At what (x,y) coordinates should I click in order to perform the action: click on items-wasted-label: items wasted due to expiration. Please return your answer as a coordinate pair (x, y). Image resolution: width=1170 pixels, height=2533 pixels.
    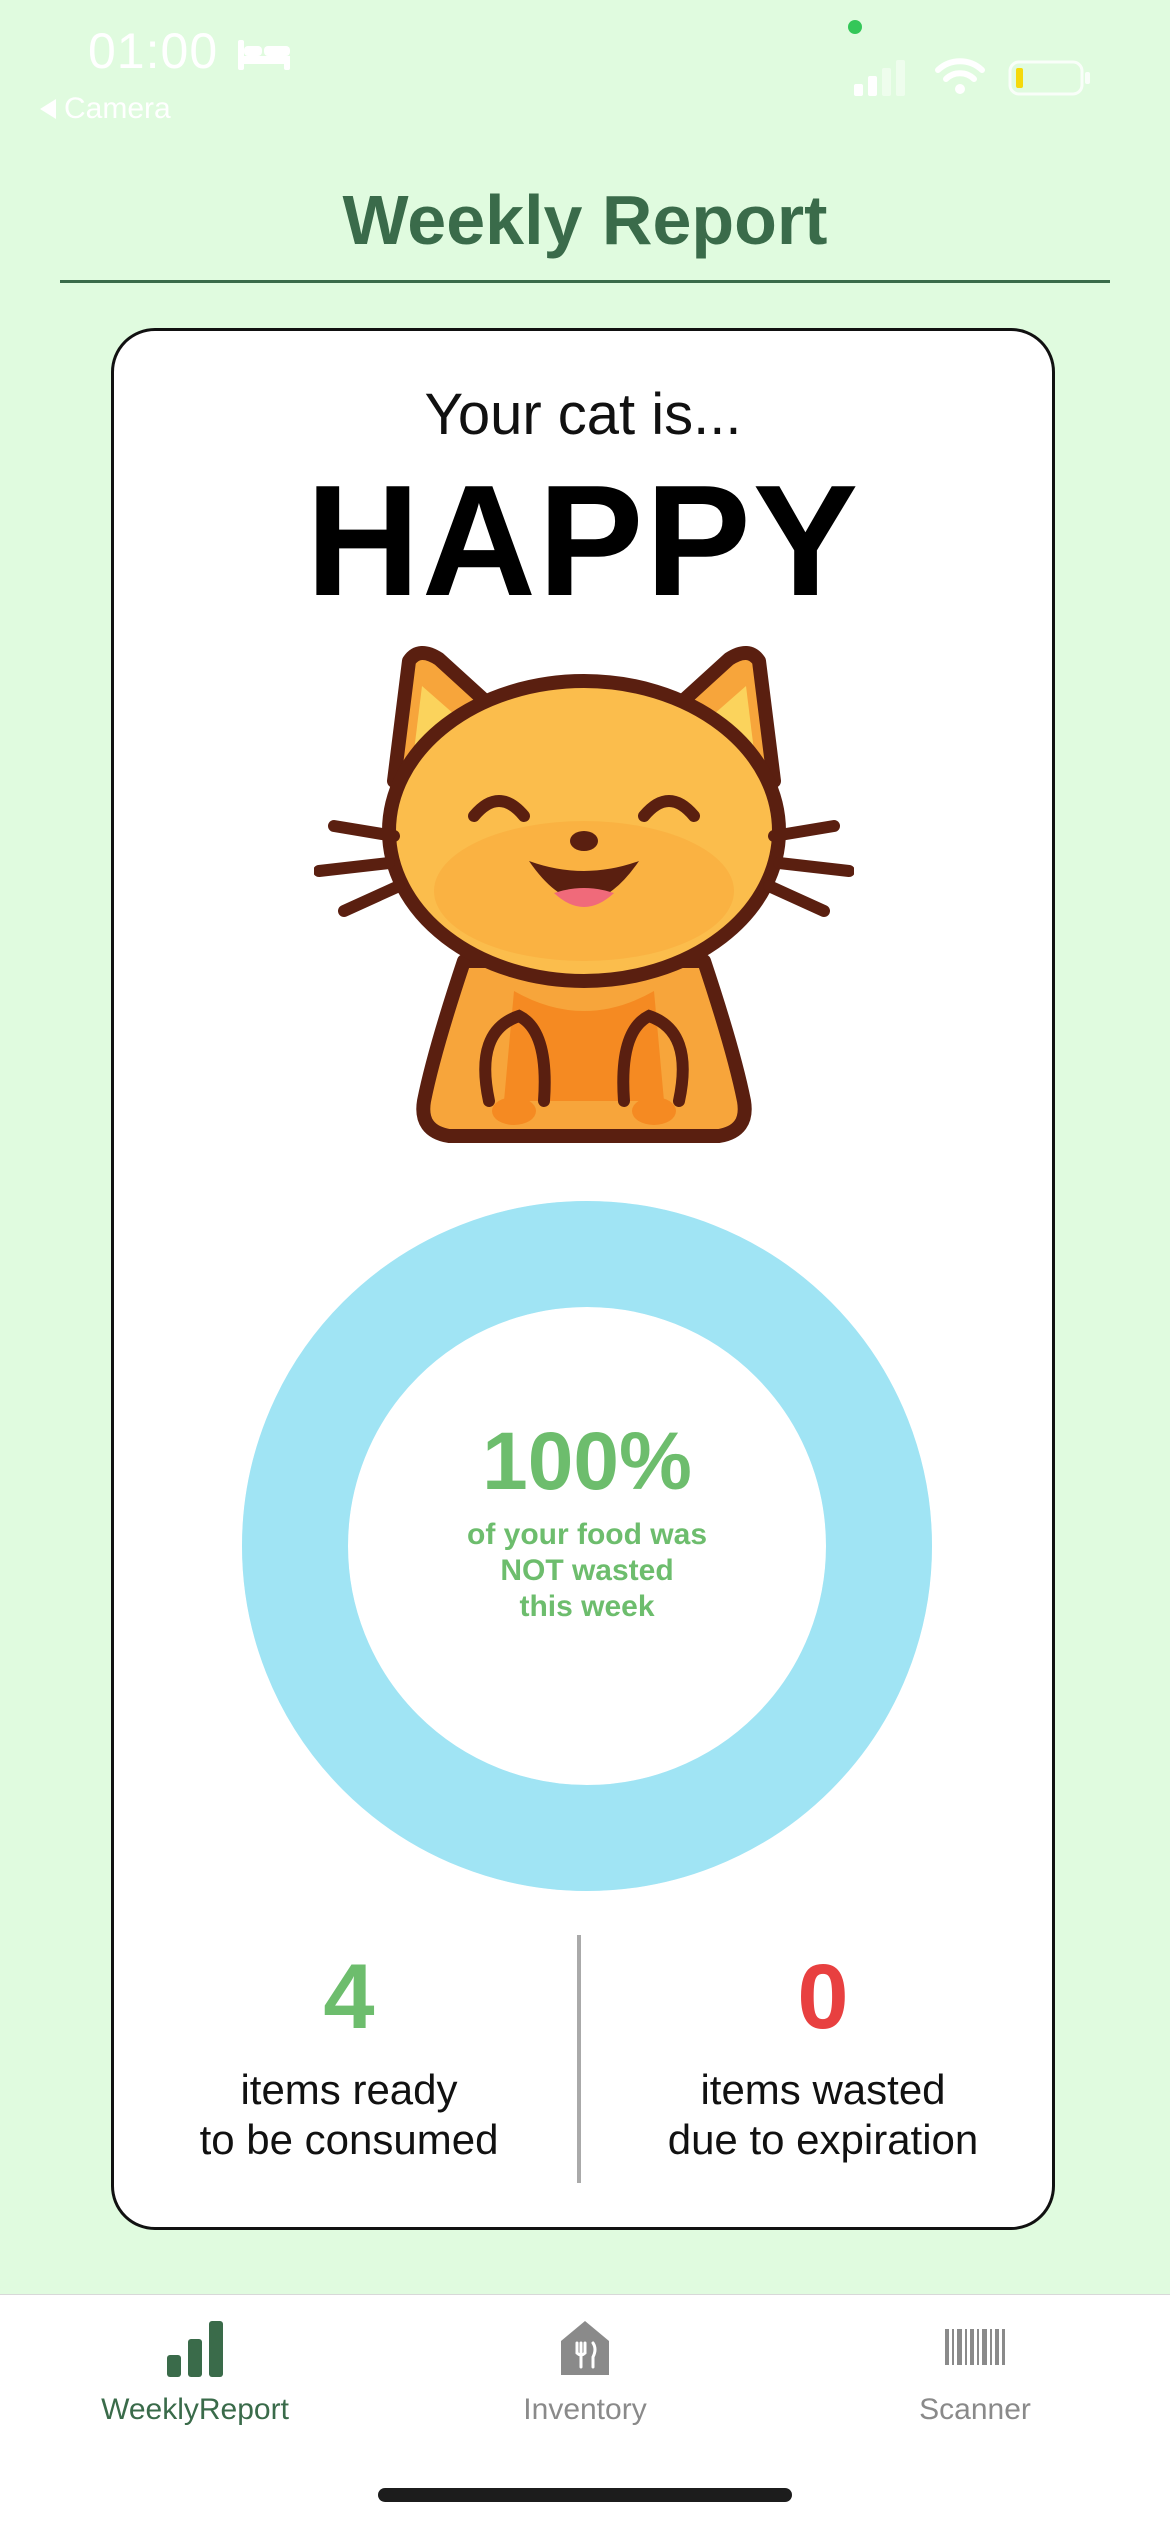
    Looking at the image, I should click on (823, 2115).